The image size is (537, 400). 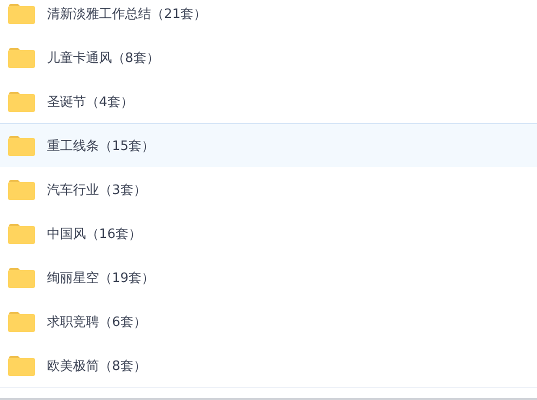 What do you see at coordinates (101, 146) in the screenshot?
I see `folder-name: 重工线条（15套）` at bounding box center [101, 146].